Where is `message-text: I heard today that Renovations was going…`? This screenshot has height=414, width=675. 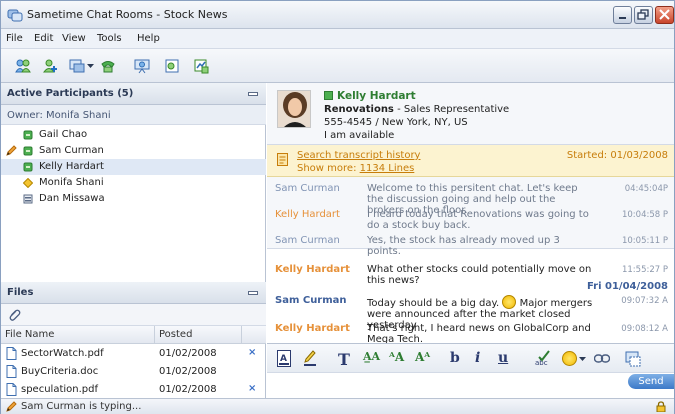 message-text: I heard today that Renovations was going… is located at coordinates (478, 220).